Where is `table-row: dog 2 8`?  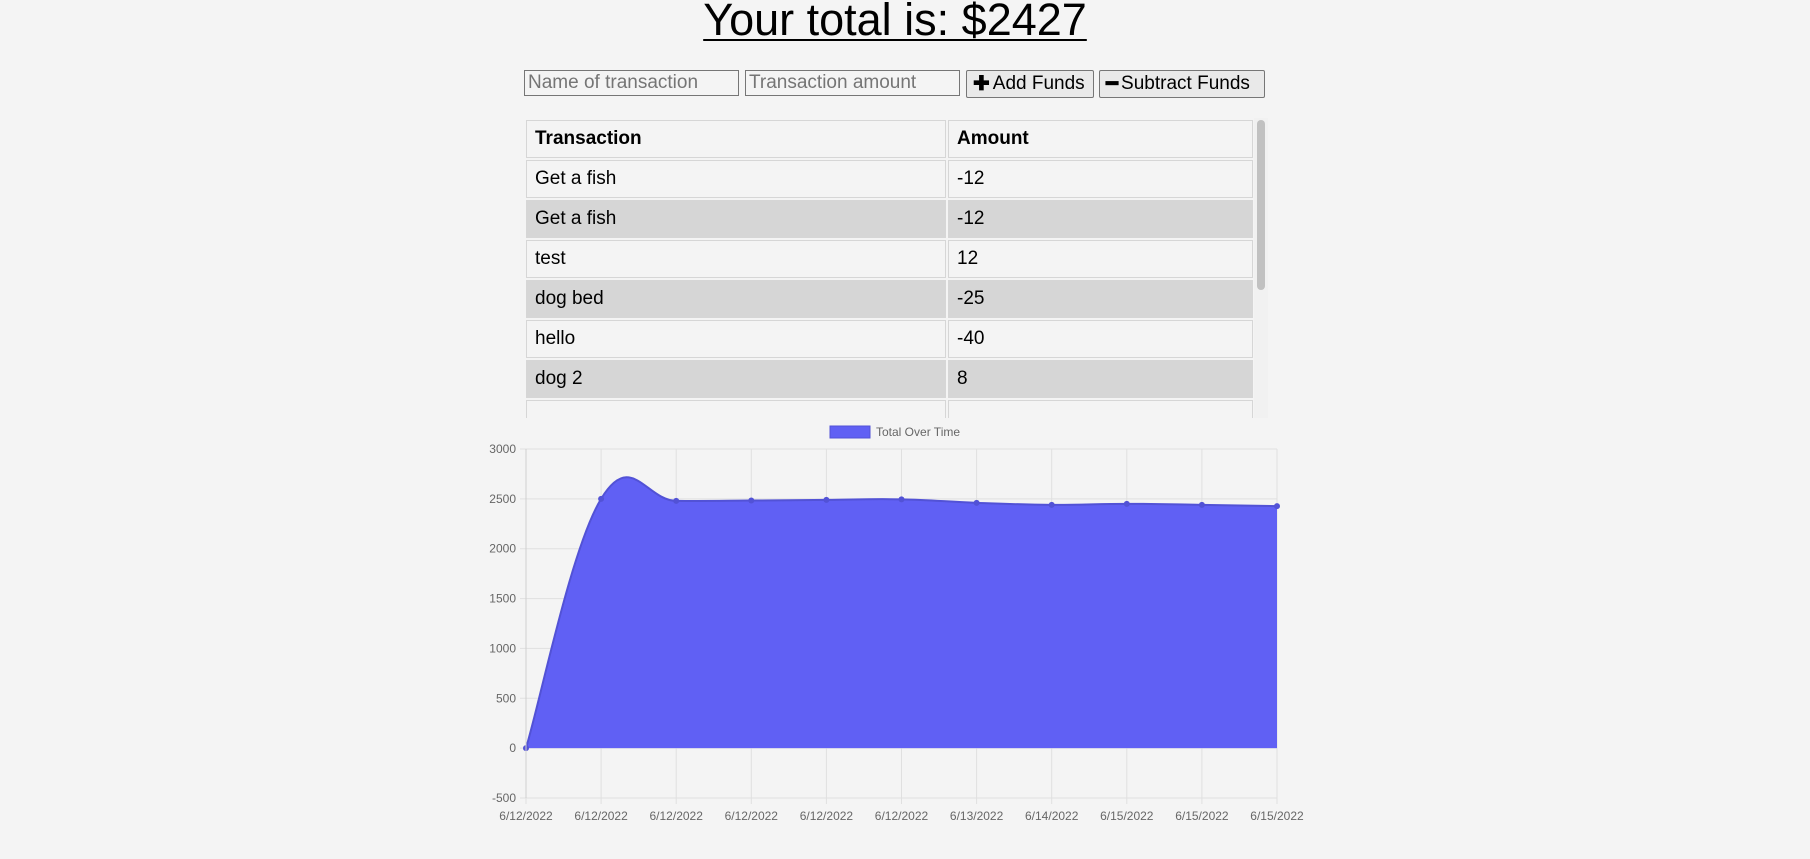 table-row: dog 2 8 is located at coordinates (889, 379).